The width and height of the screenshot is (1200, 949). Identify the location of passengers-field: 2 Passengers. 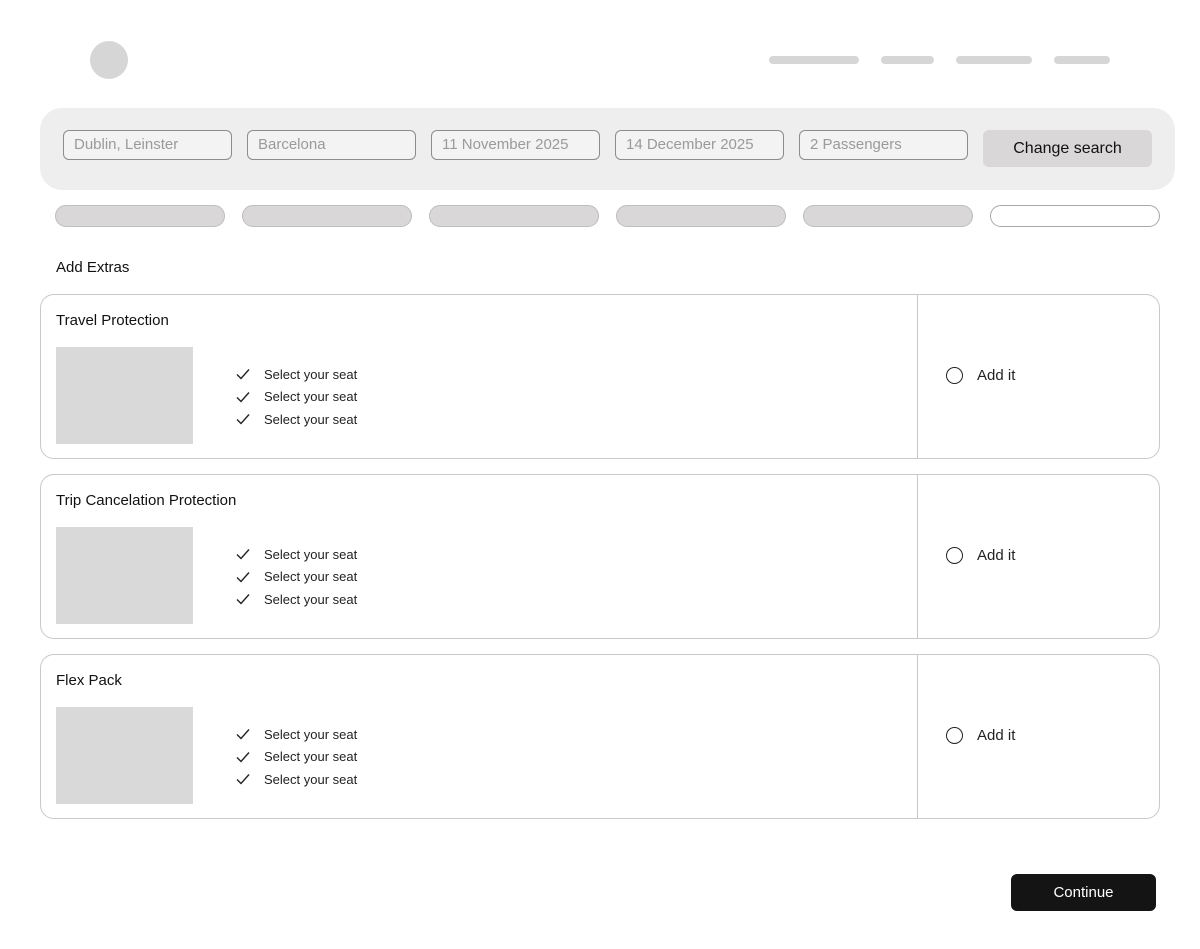
(883, 145).